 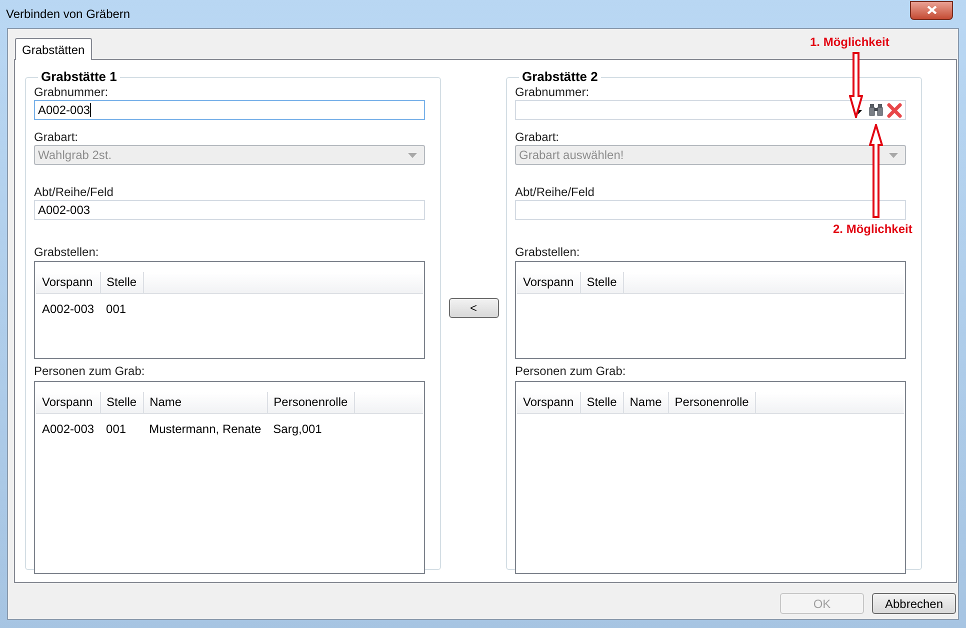 What do you see at coordinates (297, 429) in the screenshot?
I see `table-cell: Sarg,001` at bounding box center [297, 429].